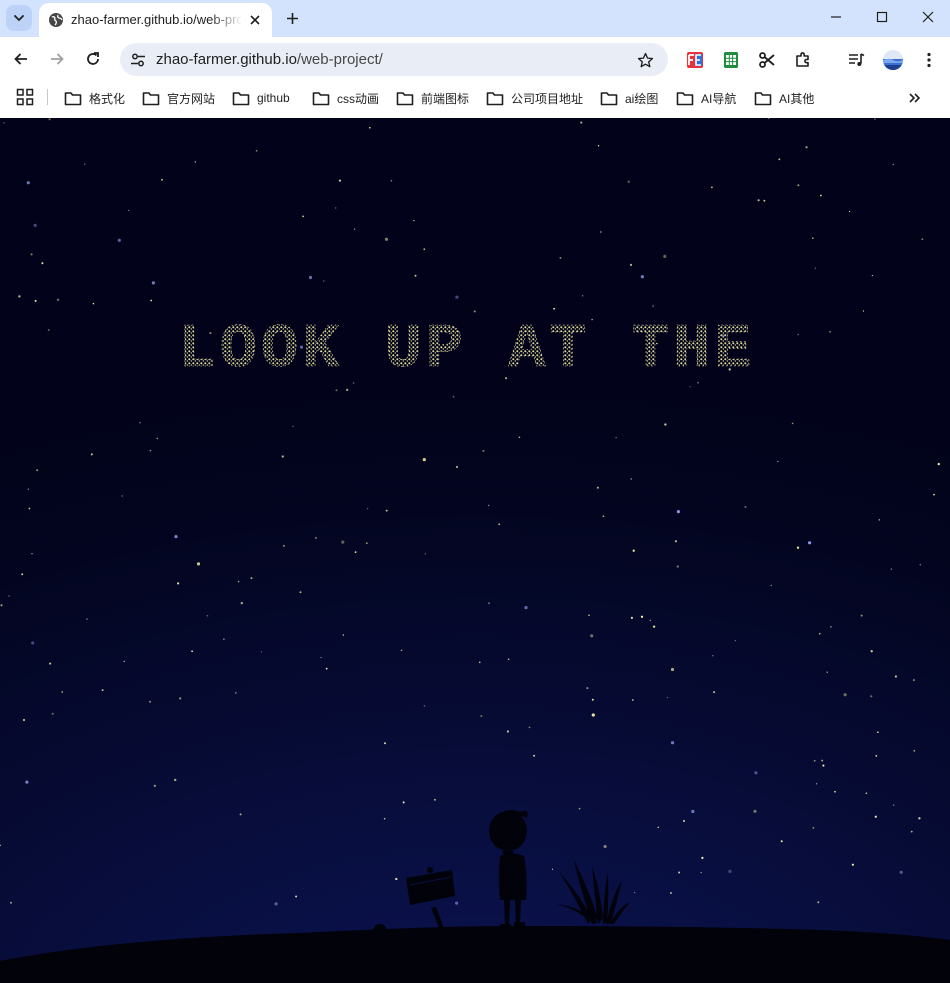  I want to click on boy-silhouette, so click(508, 869).